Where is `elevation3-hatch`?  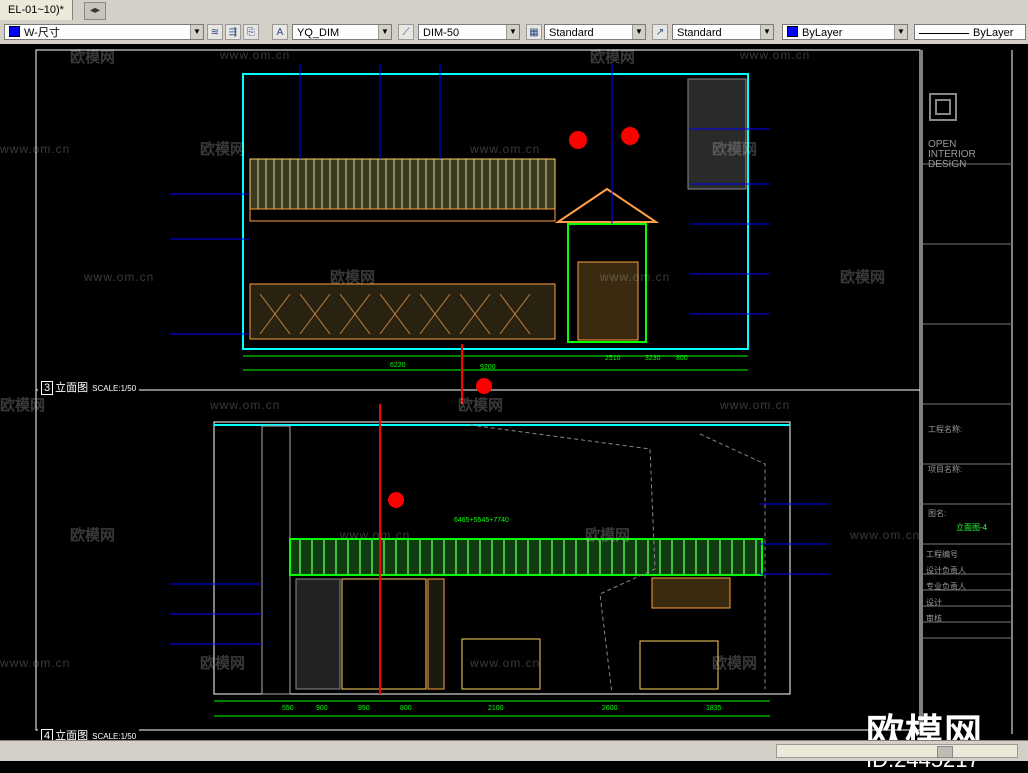
elevation3-hatch is located at coordinates (717, 134).